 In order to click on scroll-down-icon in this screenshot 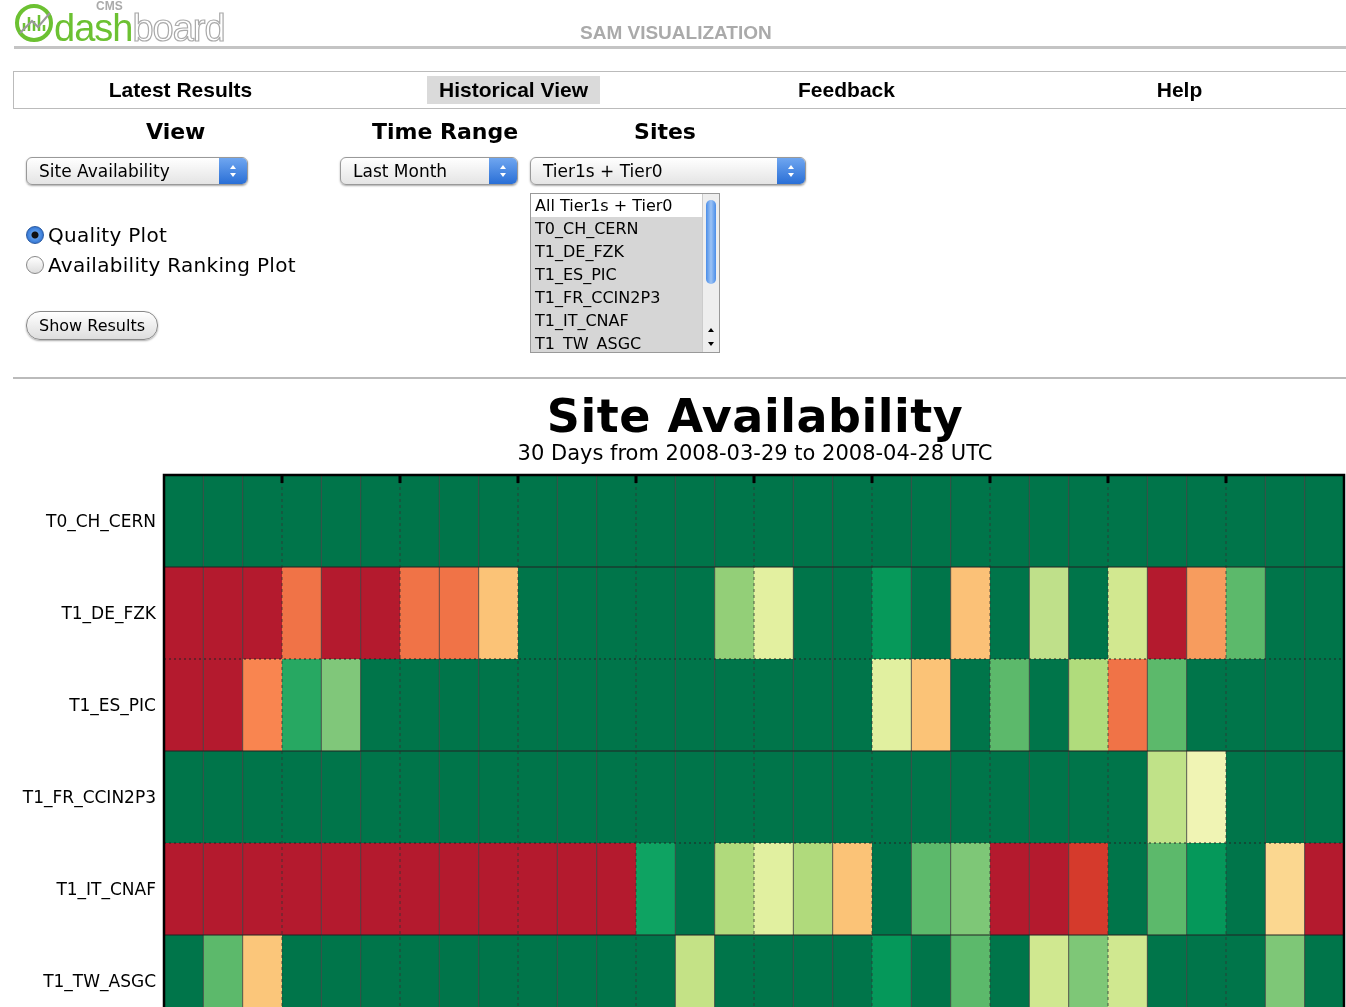, I will do `click(711, 344)`.